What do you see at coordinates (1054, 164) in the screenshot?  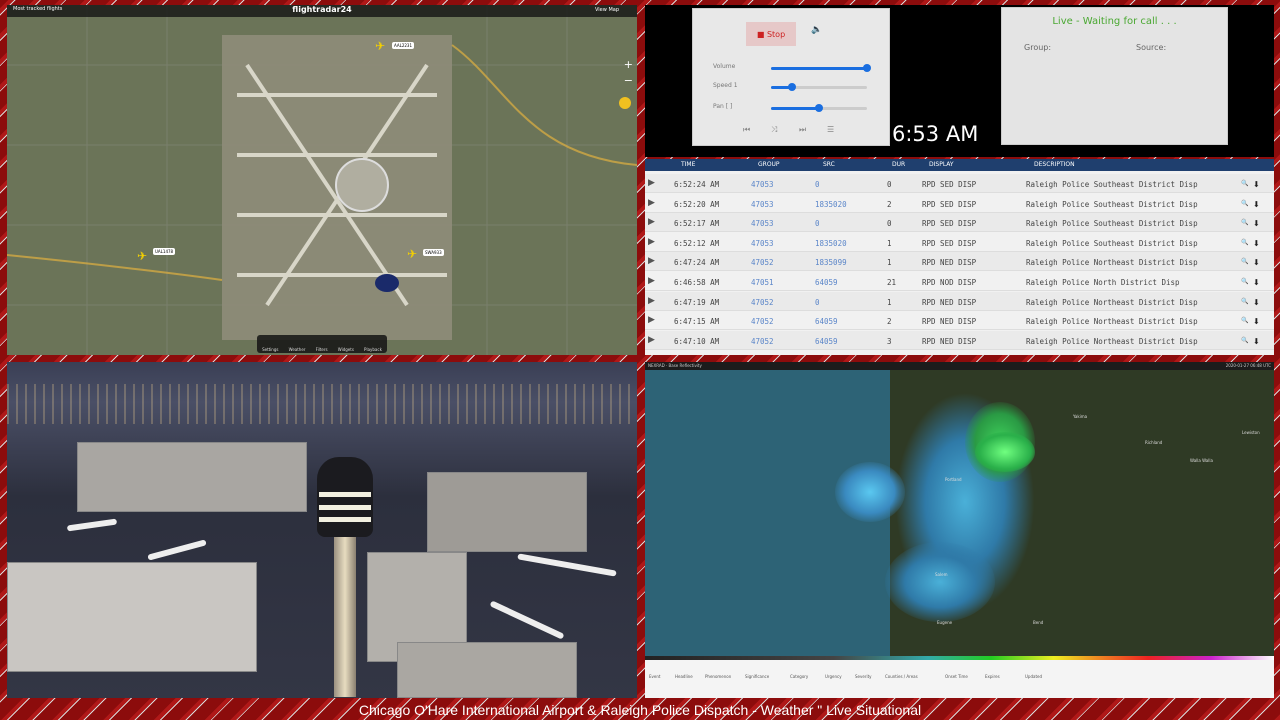 I see `column-header-description: DESCRIPTION` at bounding box center [1054, 164].